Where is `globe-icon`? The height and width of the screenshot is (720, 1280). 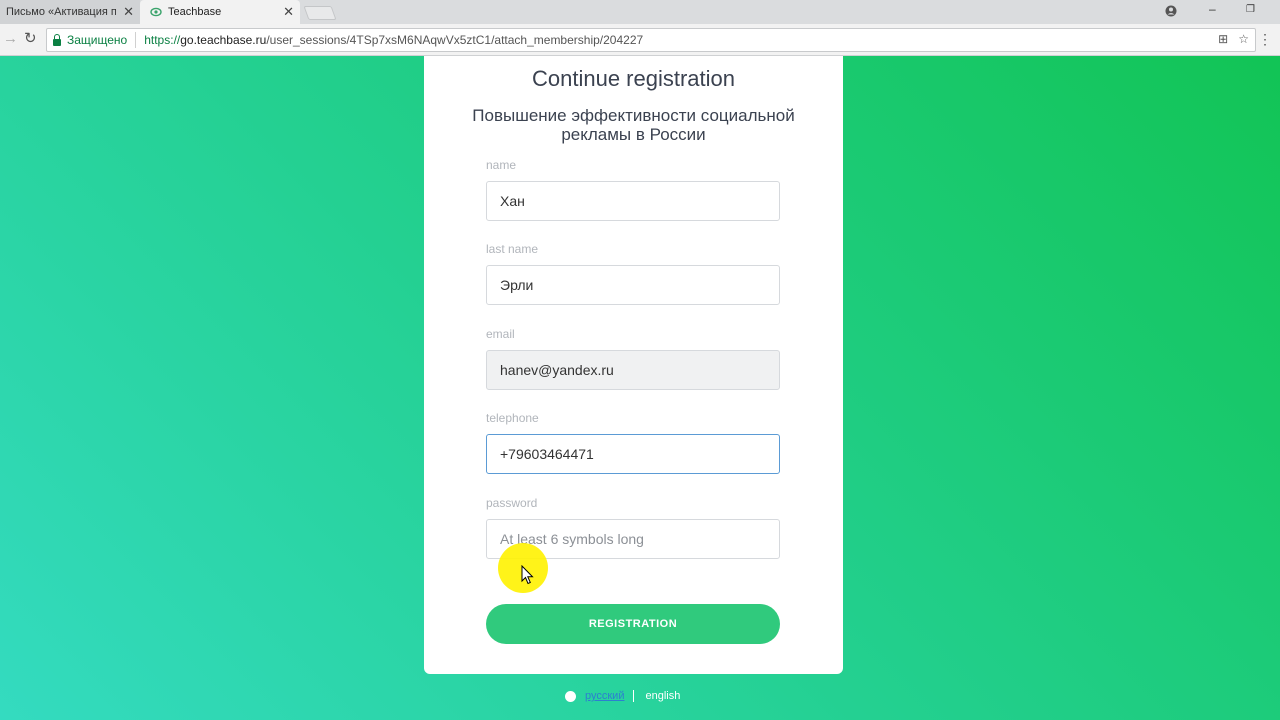
globe-icon is located at coordinates (570, 696).